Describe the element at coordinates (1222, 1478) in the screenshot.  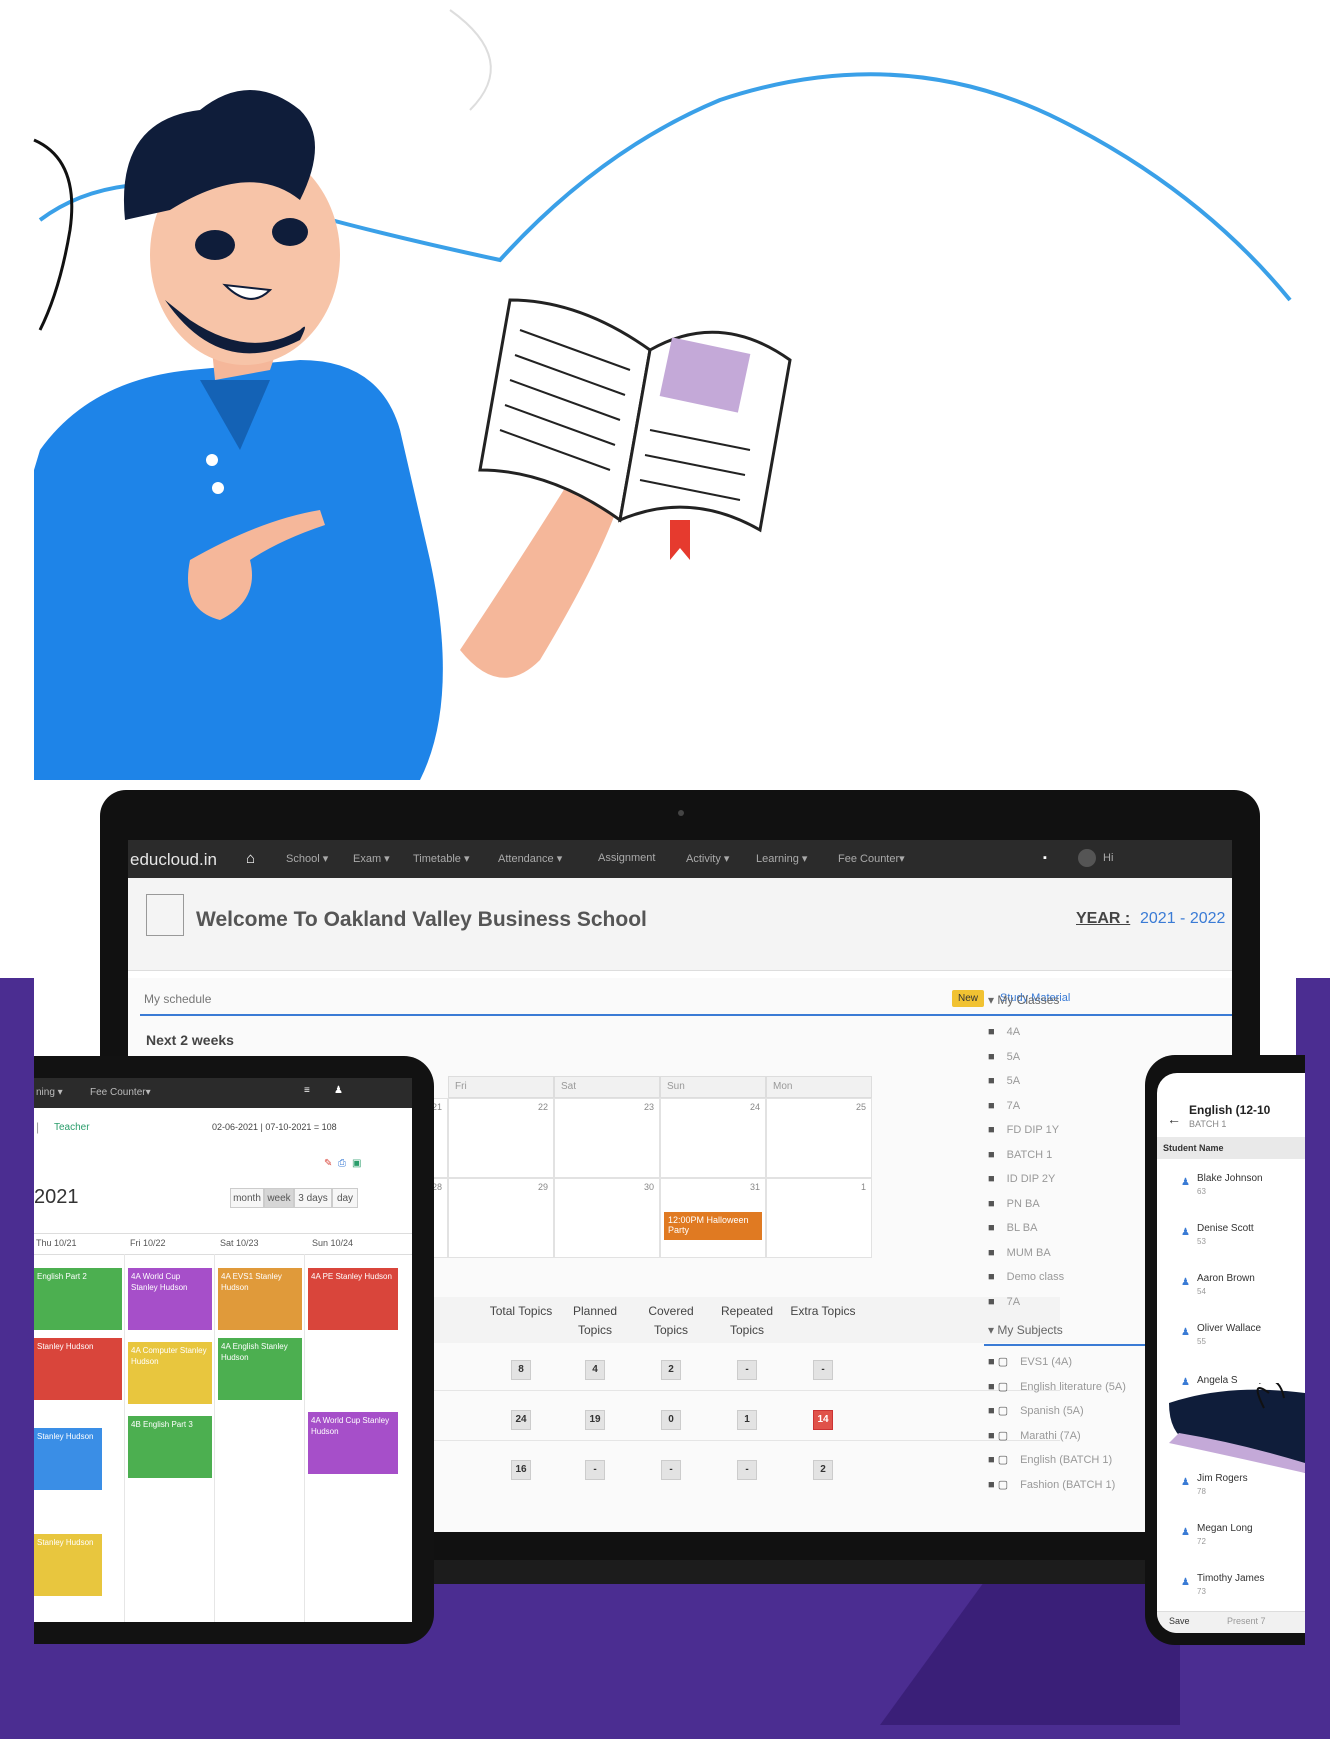
I see `student-name: Jim Rogers` at that location.